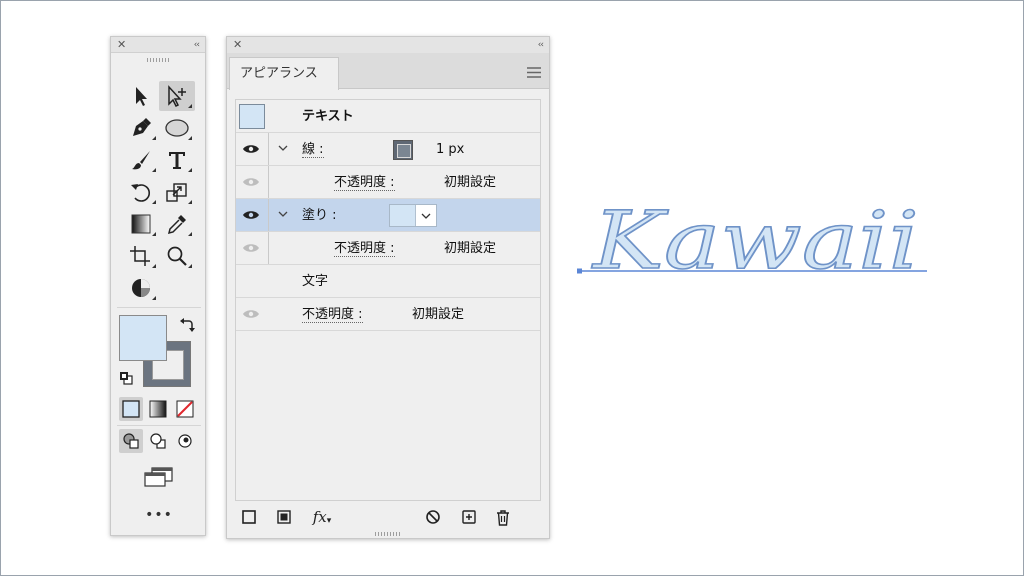 The image size is (1024, 576). I want to click on type-tool, so click(177, 160).